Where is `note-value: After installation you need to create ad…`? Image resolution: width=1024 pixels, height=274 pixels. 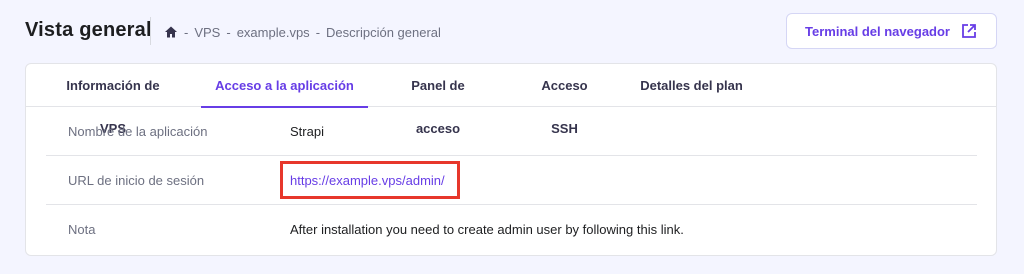
note-value: After installation you need to create ad… is located at coordinates (487, 229).